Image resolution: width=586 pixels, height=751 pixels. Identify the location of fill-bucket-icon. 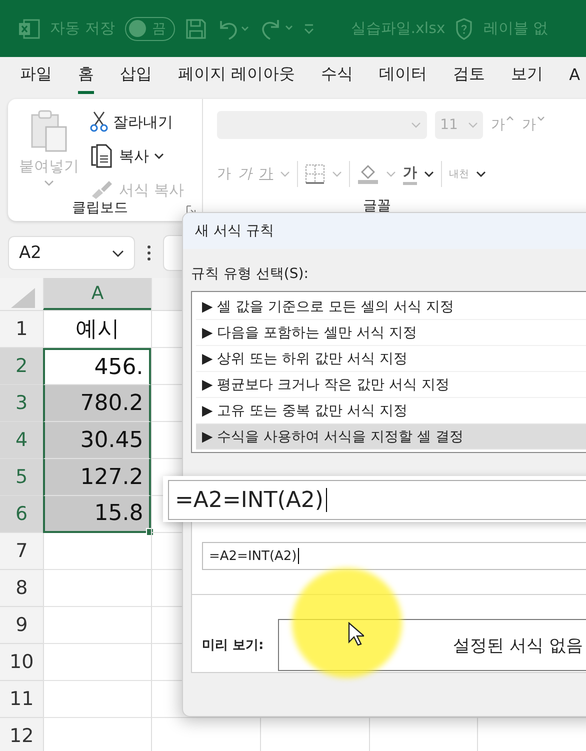
(368, 174).